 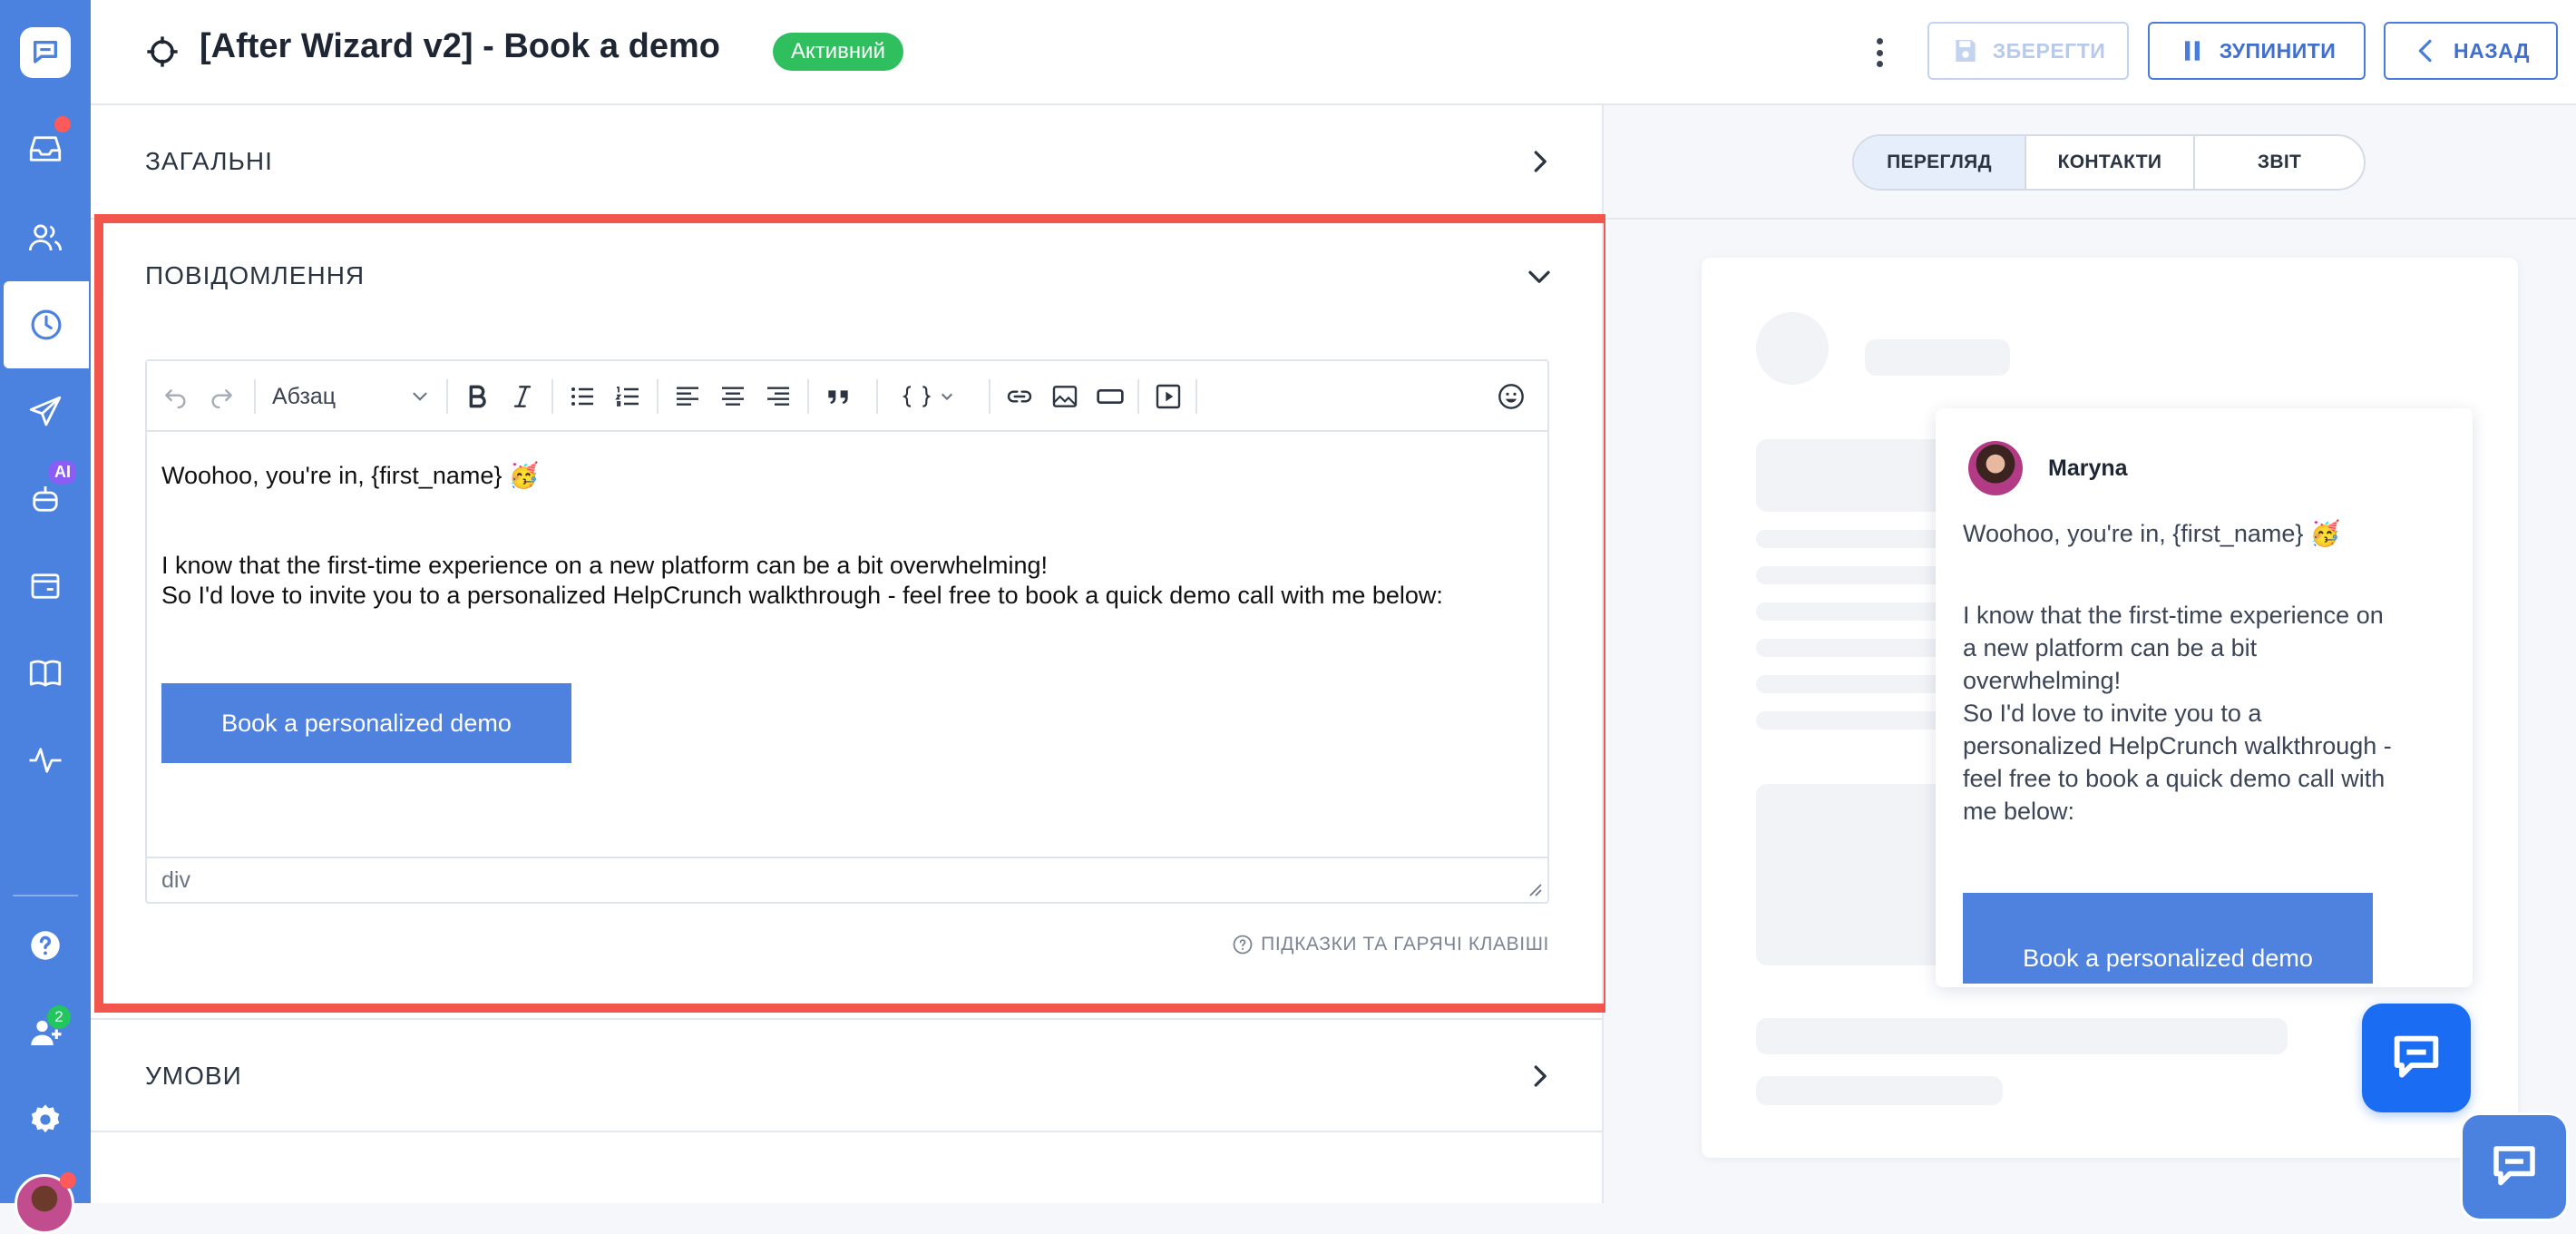 What do you see at coordinates (62, 124) in the screenshot?
I see `unread-dot` at bounding box center [62, 124].